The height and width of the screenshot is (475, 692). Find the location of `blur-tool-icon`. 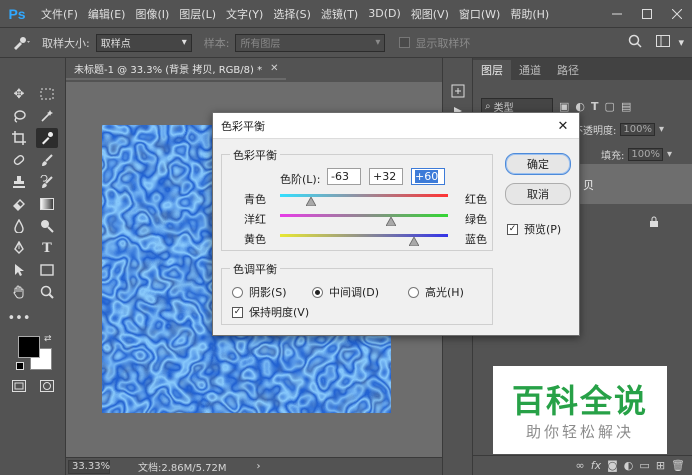

blur-tool-icon is located at coordinates (19, 226).